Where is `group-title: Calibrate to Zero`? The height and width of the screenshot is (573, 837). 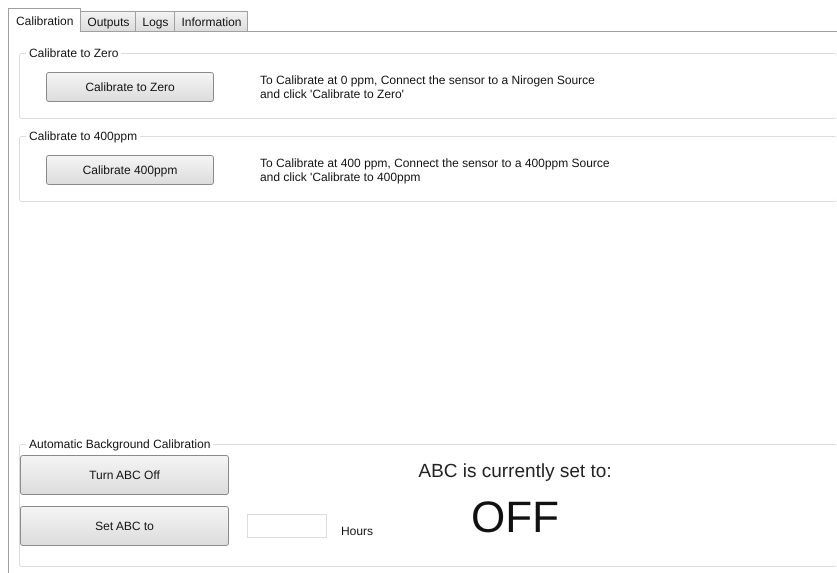 group-title: Calibrate to Zero is located at coordinates (74, 53).